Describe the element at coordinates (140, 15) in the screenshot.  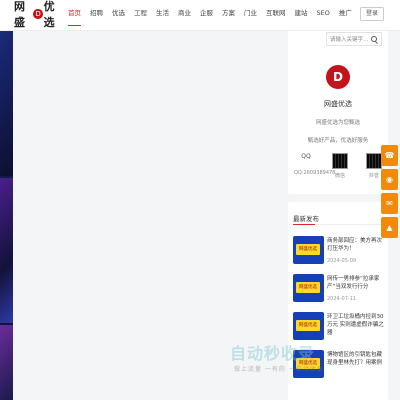
I see `nav-item: 工程` at that location.